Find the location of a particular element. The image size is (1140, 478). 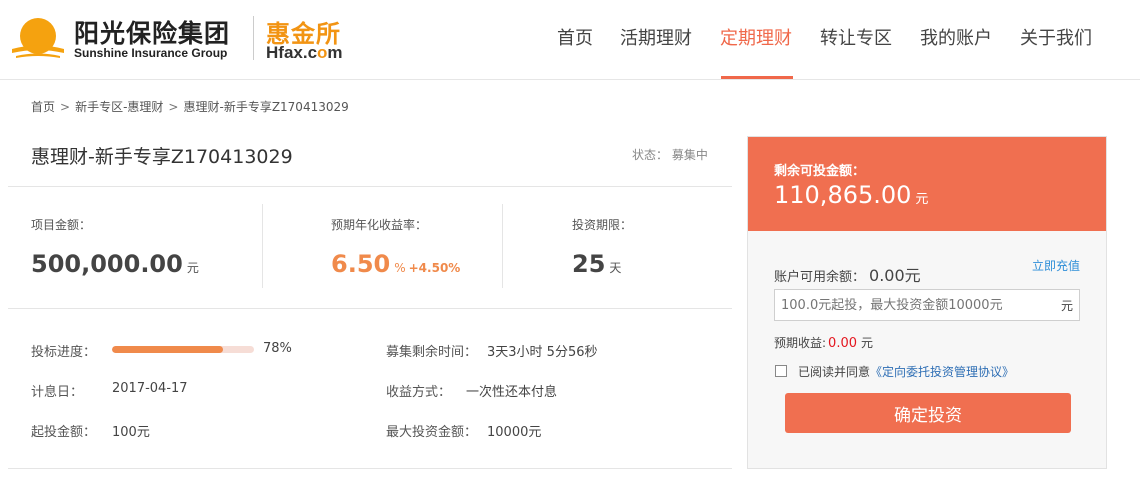

progress-bar is located at coordinates (183, 349).